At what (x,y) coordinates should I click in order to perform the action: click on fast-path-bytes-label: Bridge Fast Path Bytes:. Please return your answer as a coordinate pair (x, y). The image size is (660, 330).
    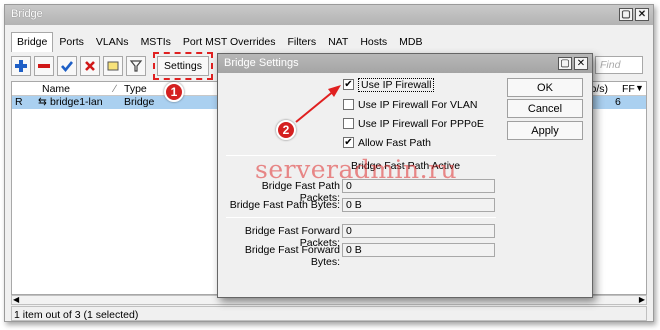
    Looking at the image, I should click on (284, 205).